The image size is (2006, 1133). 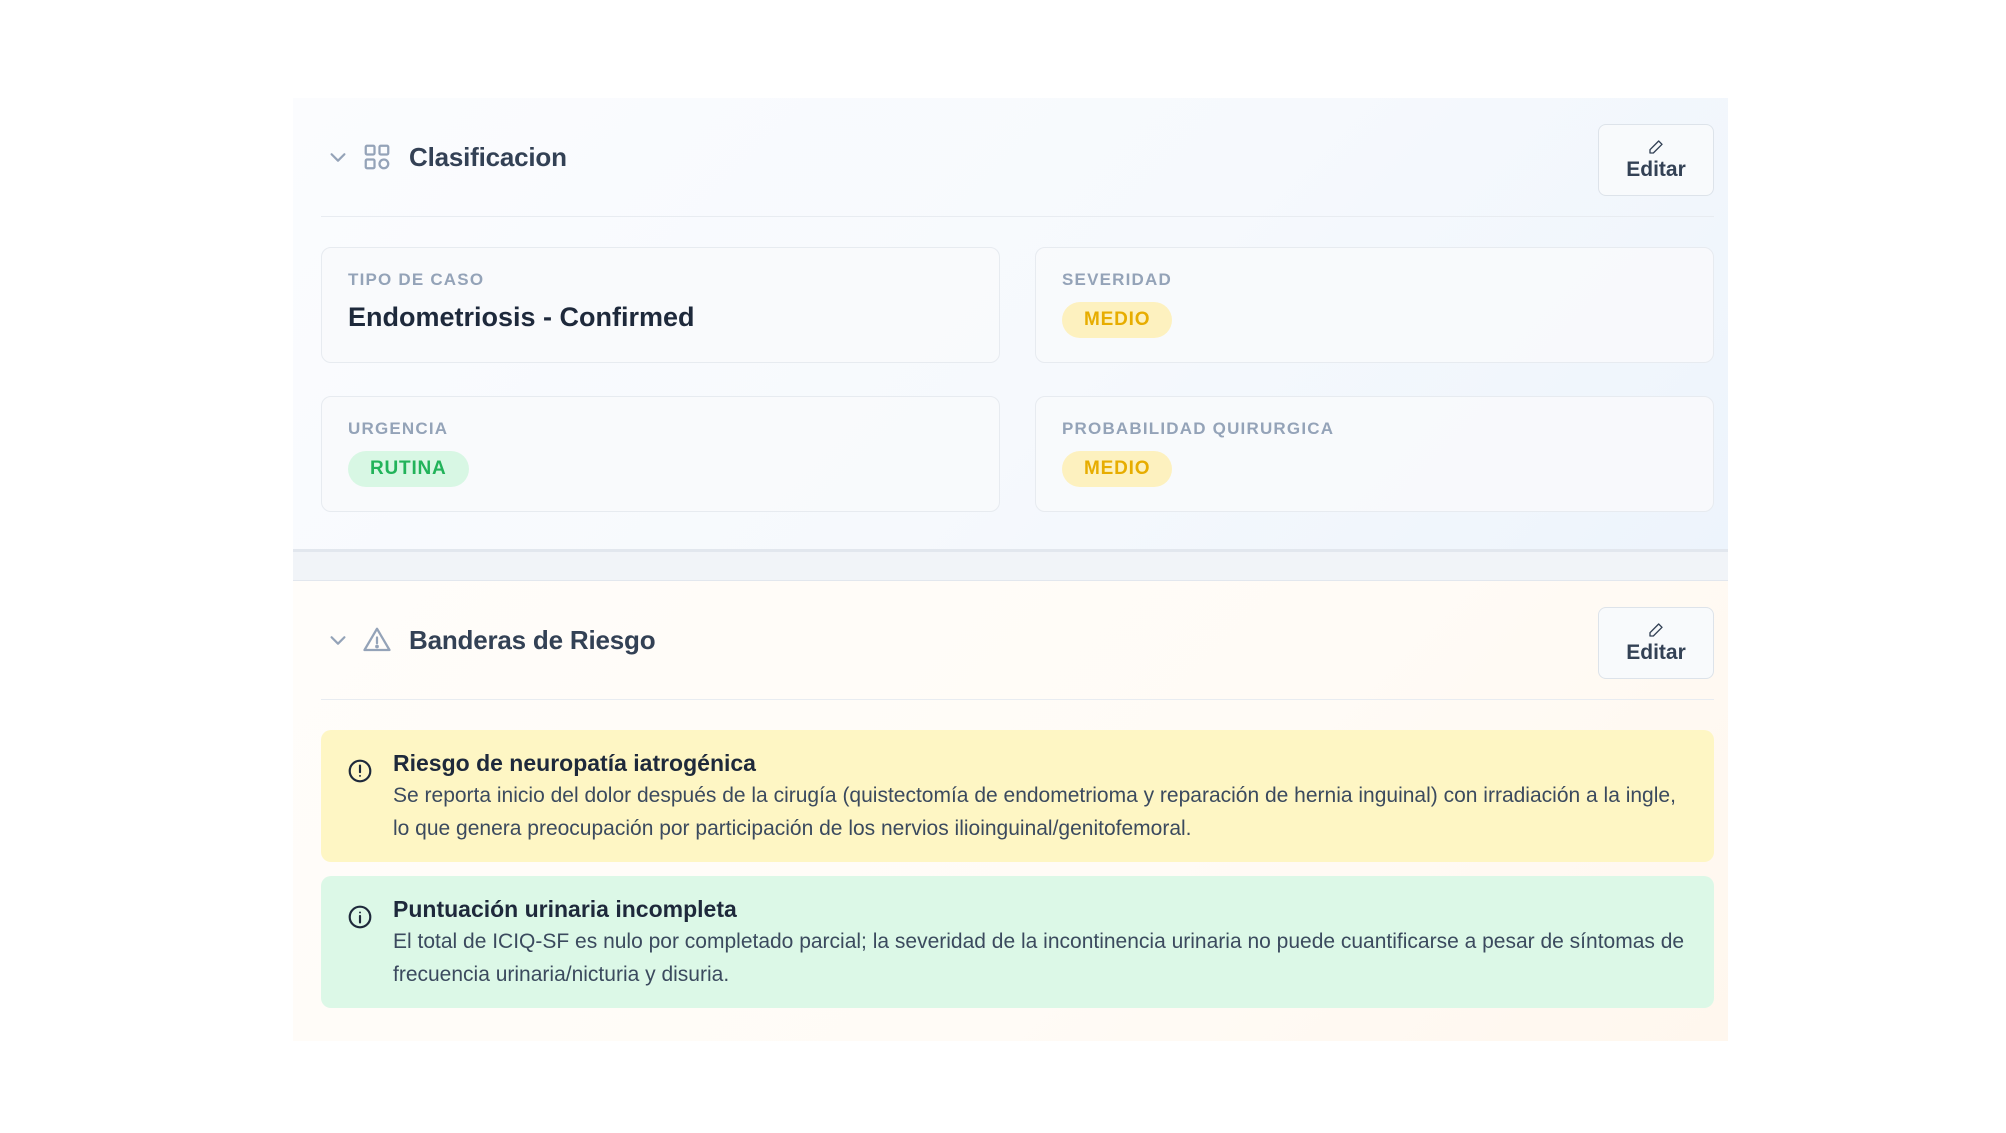 What do you see at coordinates (377, 157) in the screenshot?
I see `grid-icon` at bounding box center [377, 157].